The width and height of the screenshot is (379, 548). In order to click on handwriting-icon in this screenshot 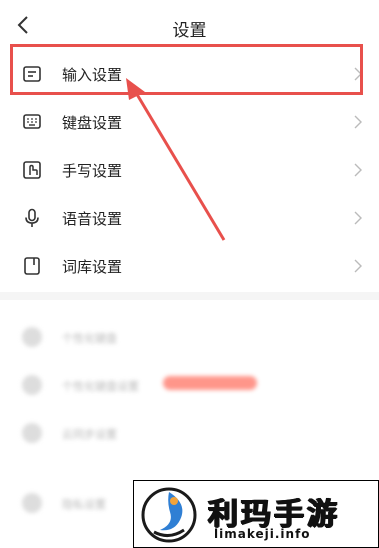, I will do `click(32, 170)`.